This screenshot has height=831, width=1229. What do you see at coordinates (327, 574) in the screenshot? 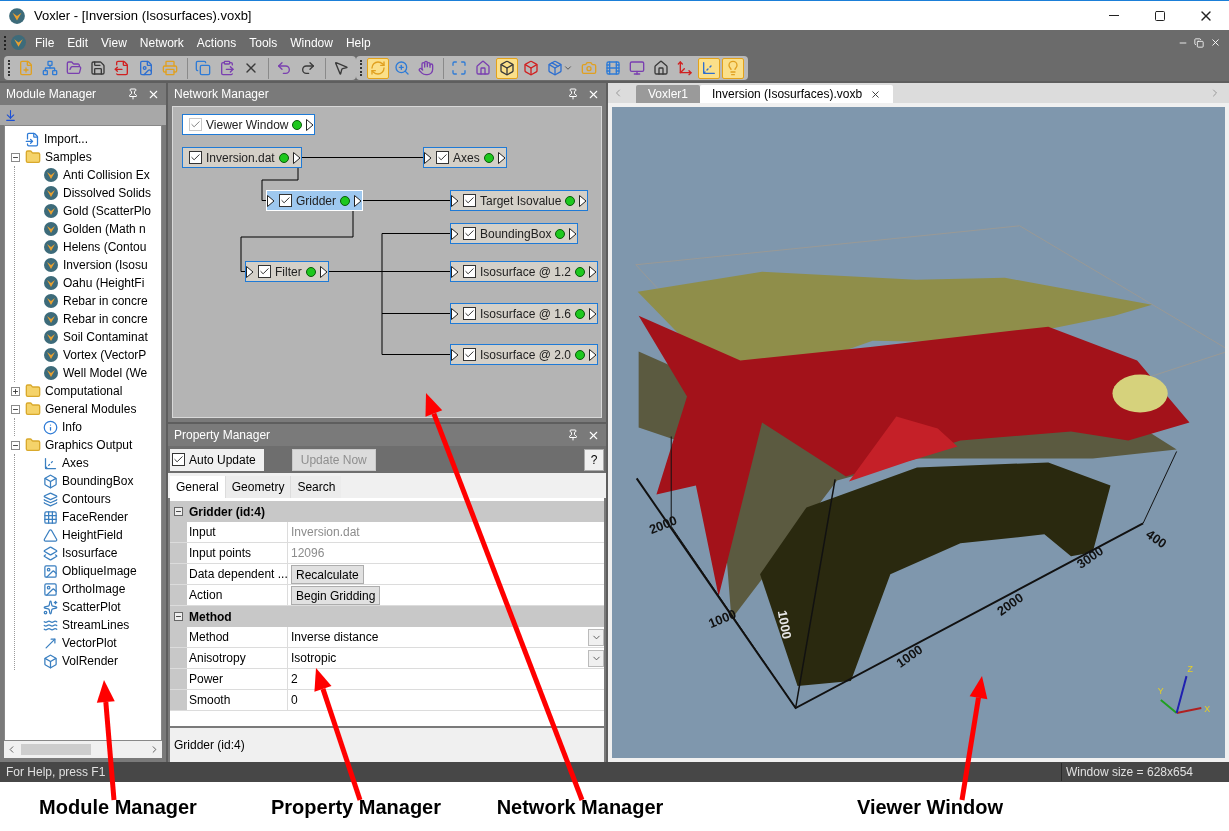
I see `property-button: Recalculate` at bounding box center [327, 574].